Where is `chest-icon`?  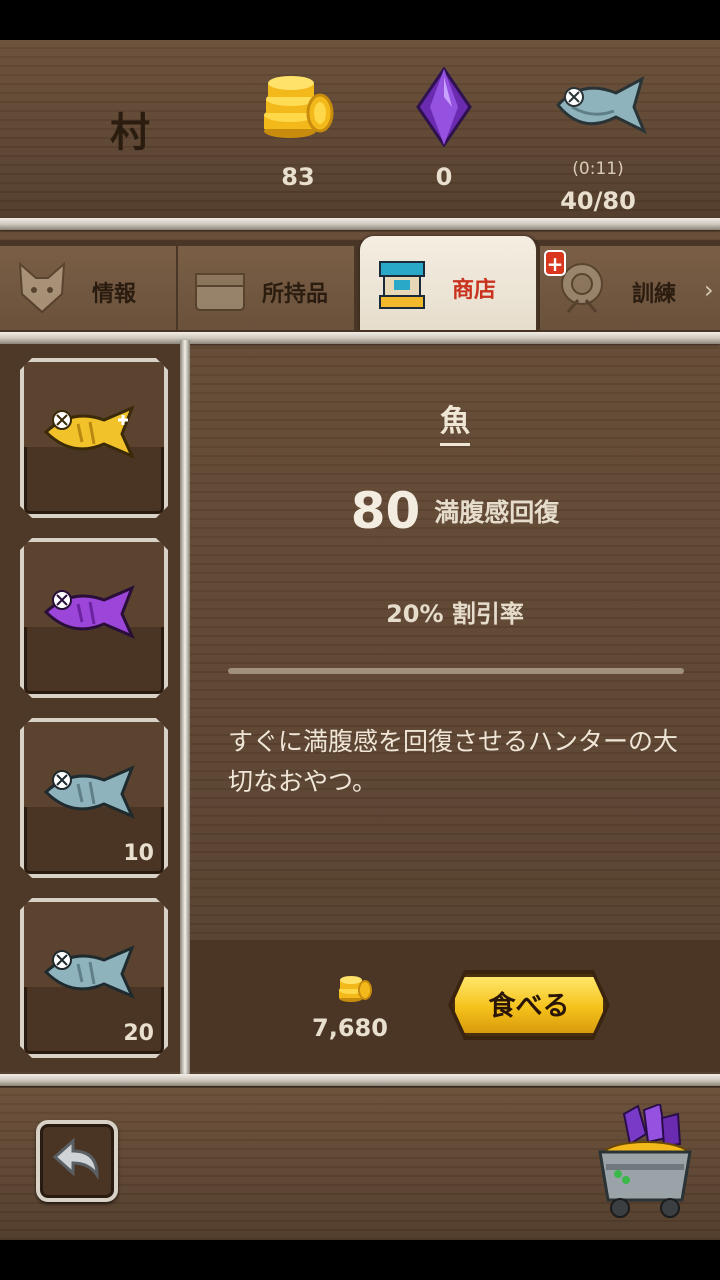 chest-icon is located at coordinates (220, 292).